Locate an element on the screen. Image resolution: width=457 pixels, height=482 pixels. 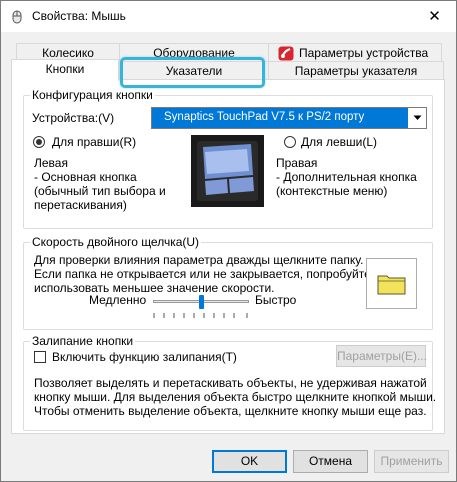
chevron-down-icon is located at coordinates (417, 118).